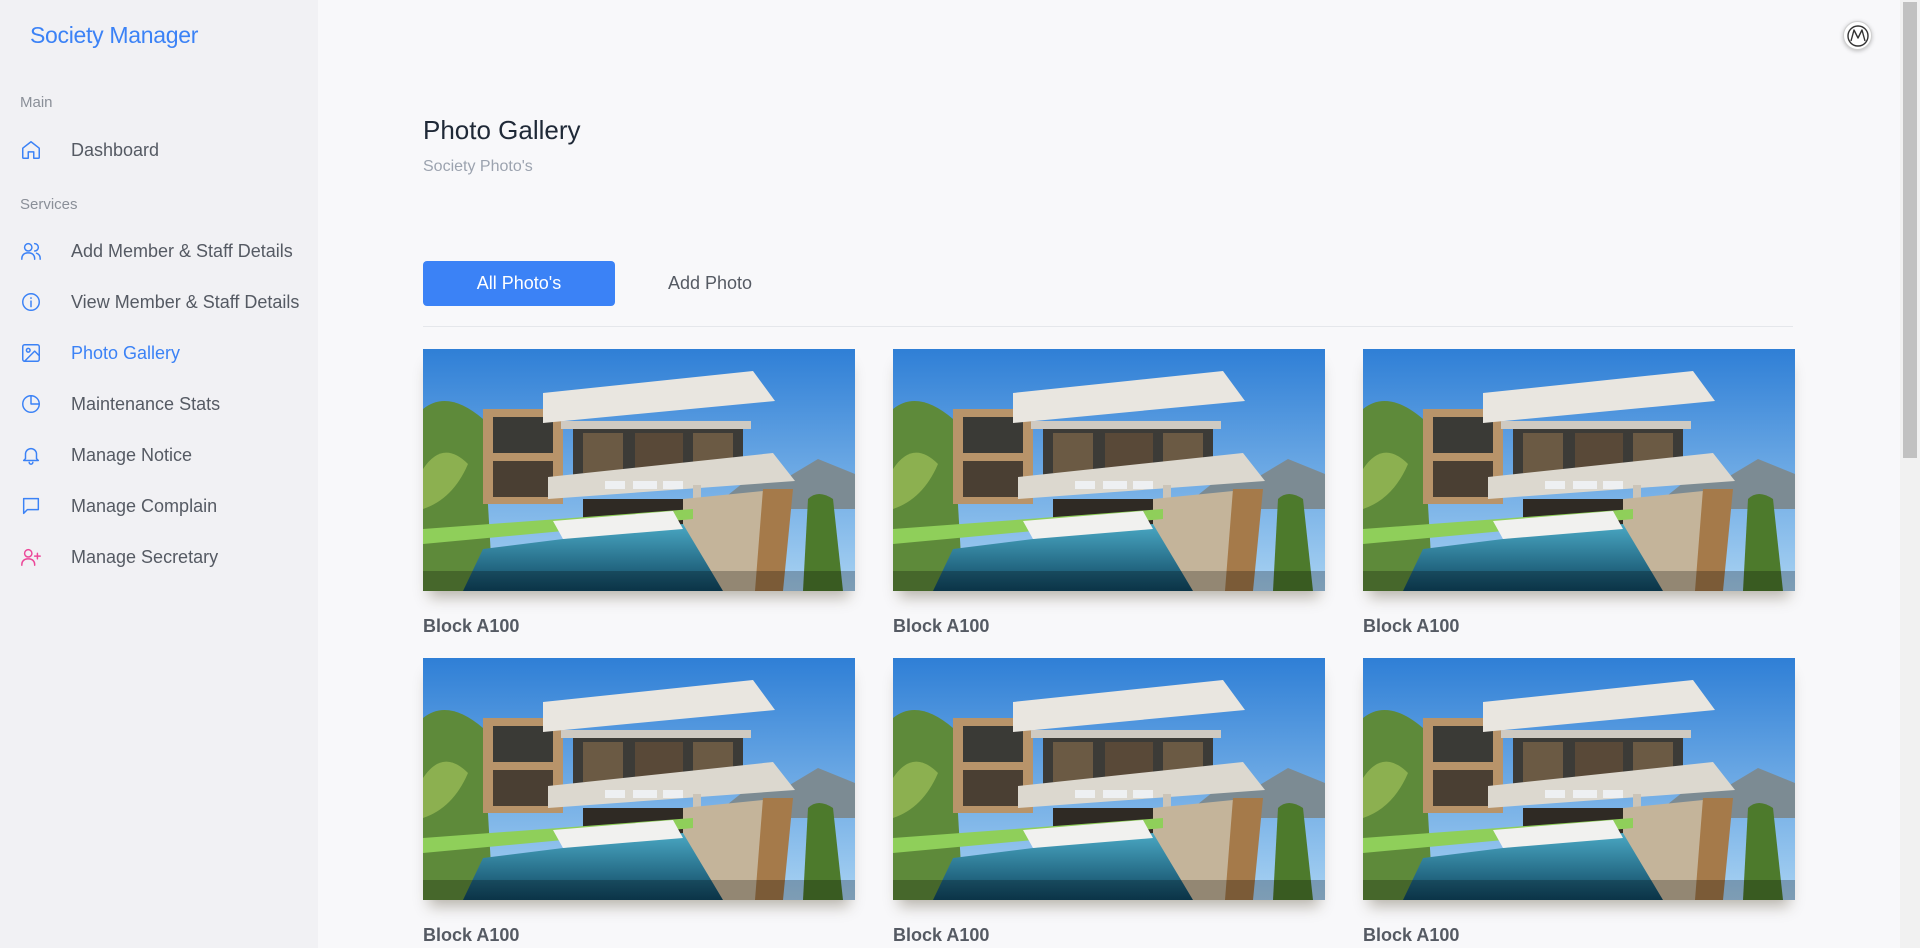  I want to click on section-label-services: Services, so click(49, 204).